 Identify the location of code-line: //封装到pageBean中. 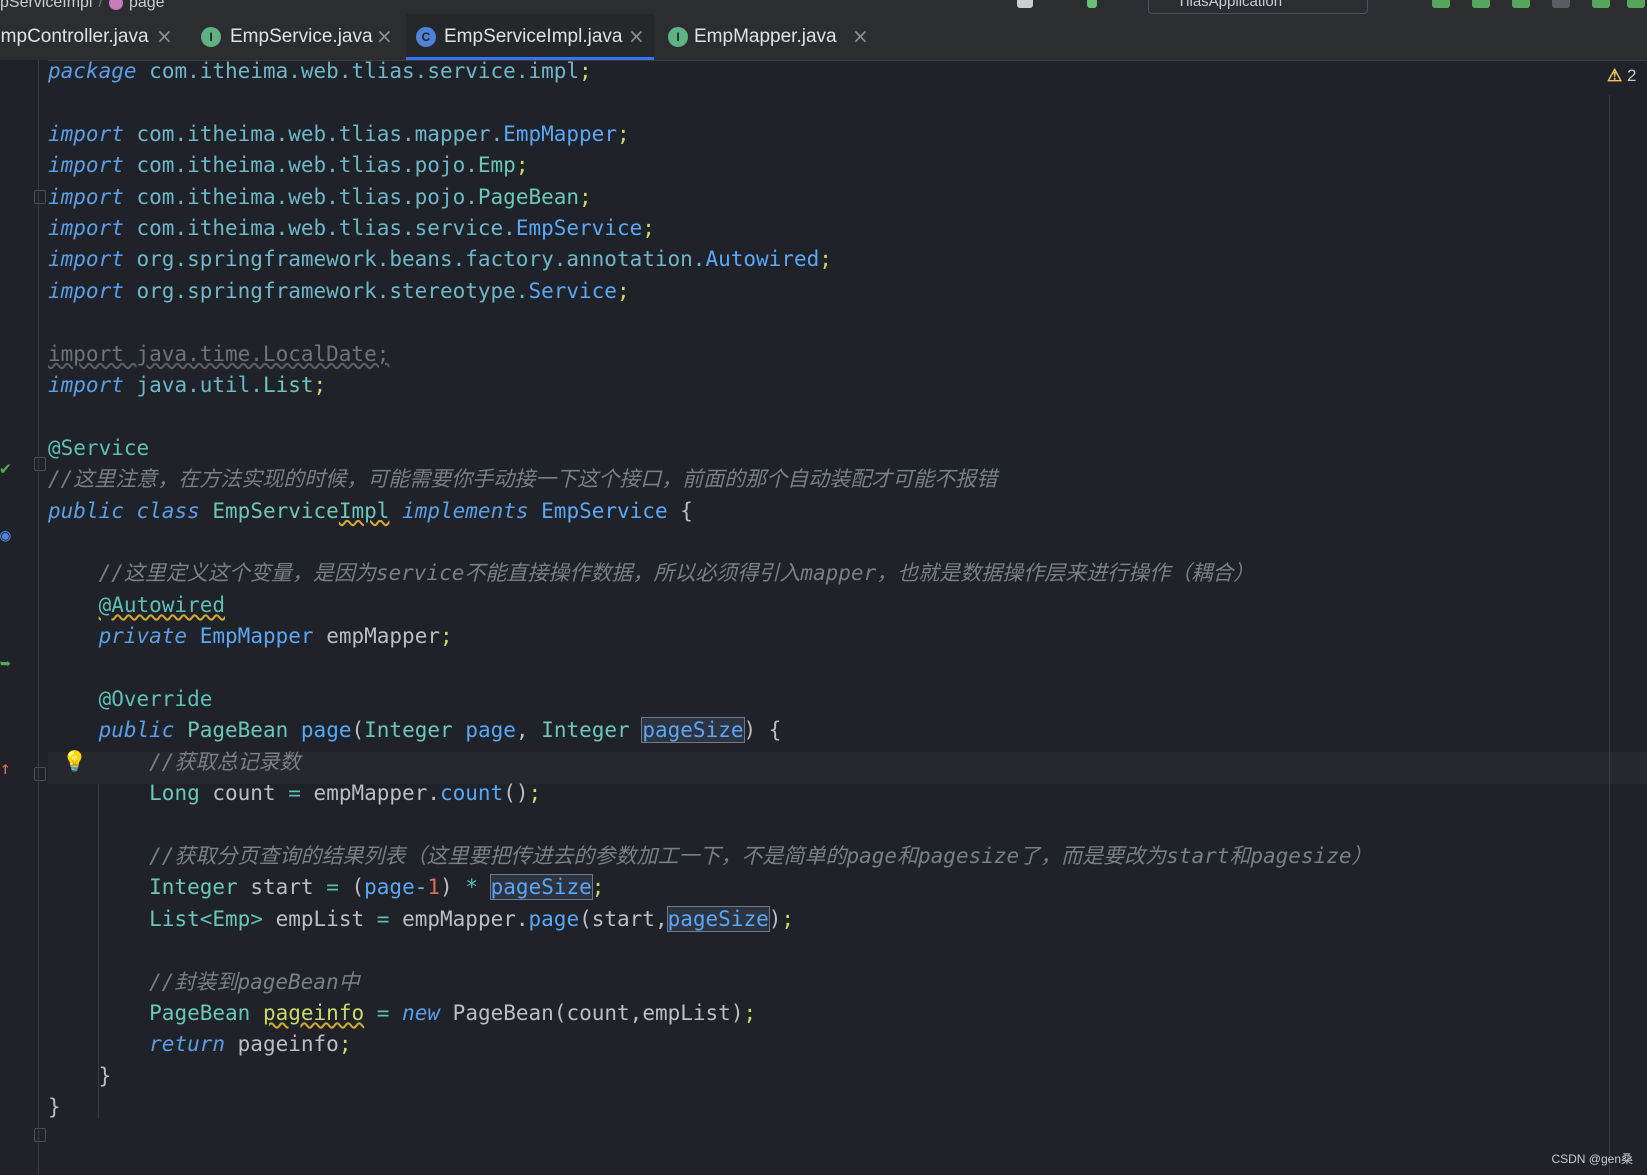
(203, 982).